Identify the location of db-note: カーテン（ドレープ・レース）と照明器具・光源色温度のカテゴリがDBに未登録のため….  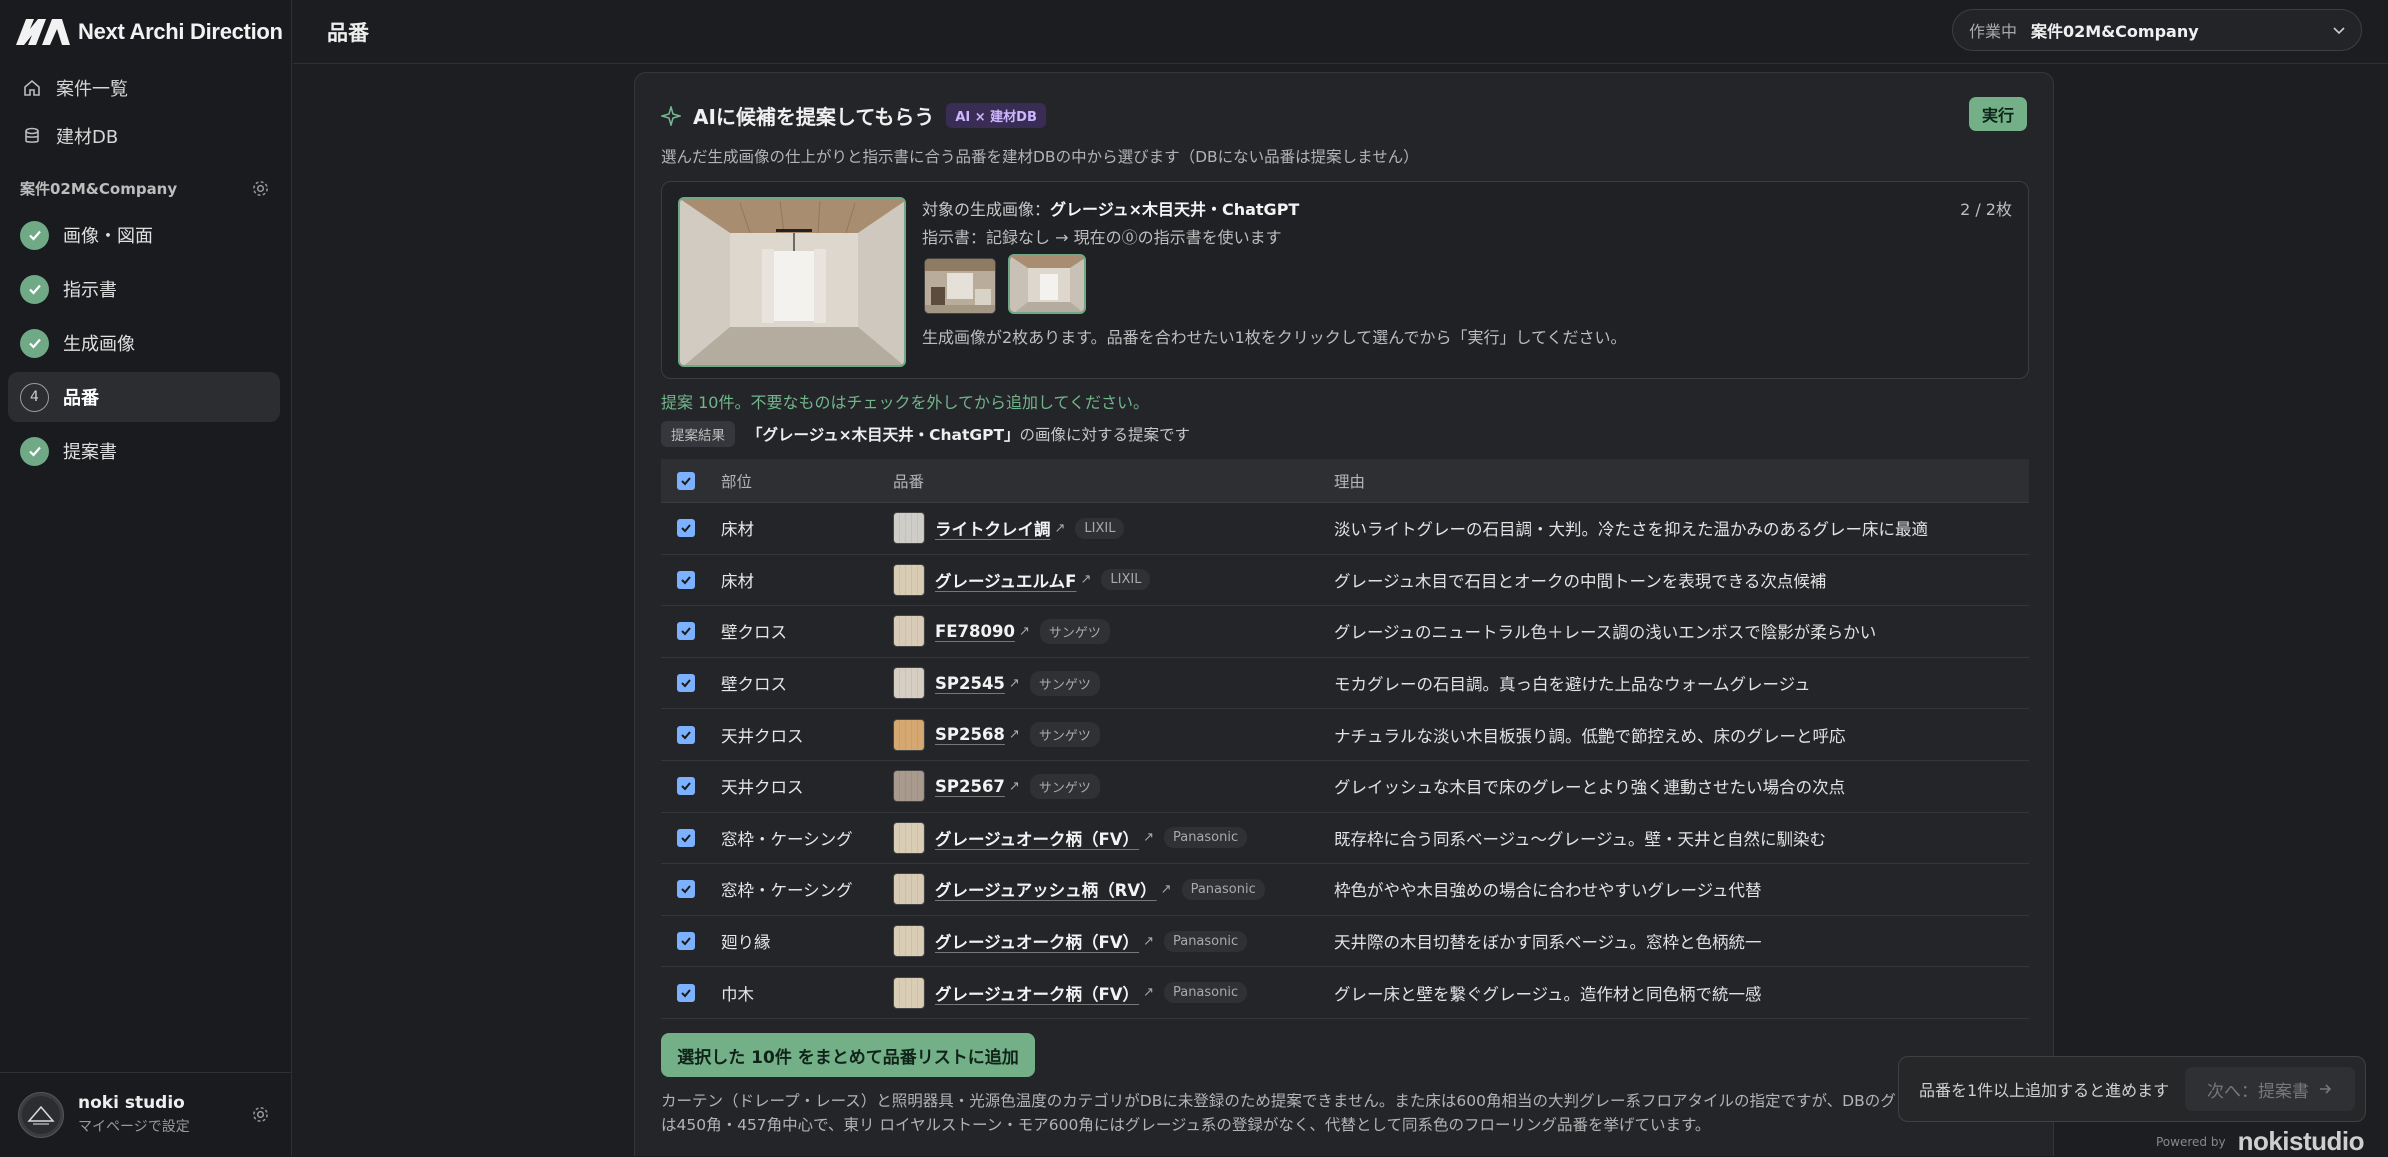
(1345, 1113).